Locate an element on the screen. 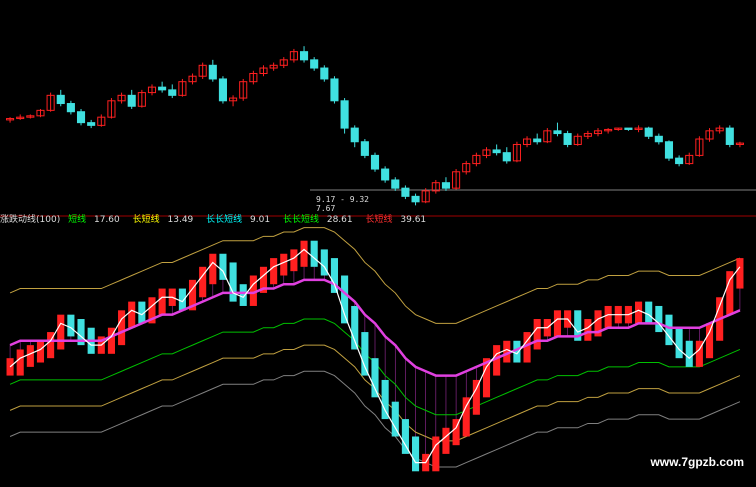  watermark: www.7gpzb.com is located at coordinates (697, 462).